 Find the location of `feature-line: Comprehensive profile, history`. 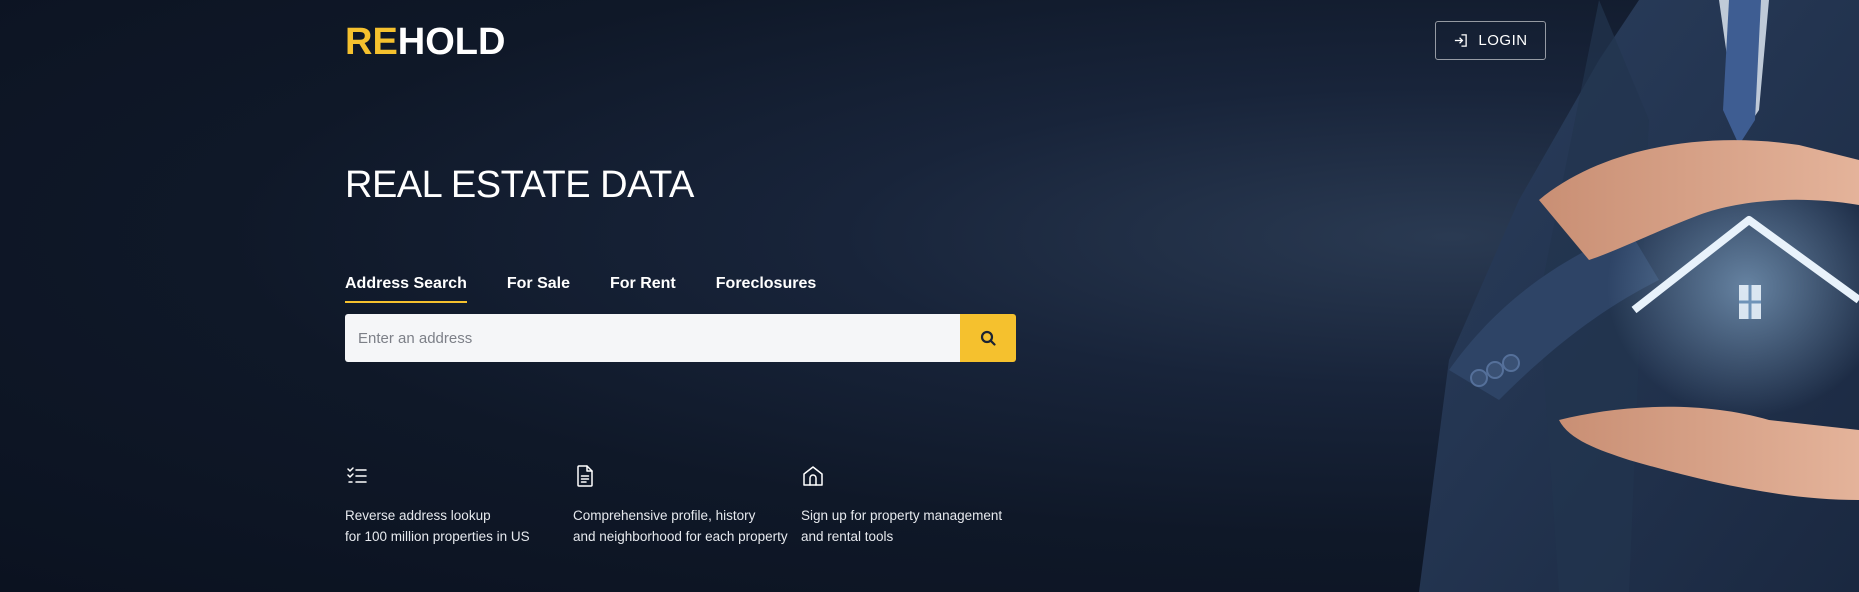

feature-line: Comprehensive profile, history is located at coordinates (664, 515).